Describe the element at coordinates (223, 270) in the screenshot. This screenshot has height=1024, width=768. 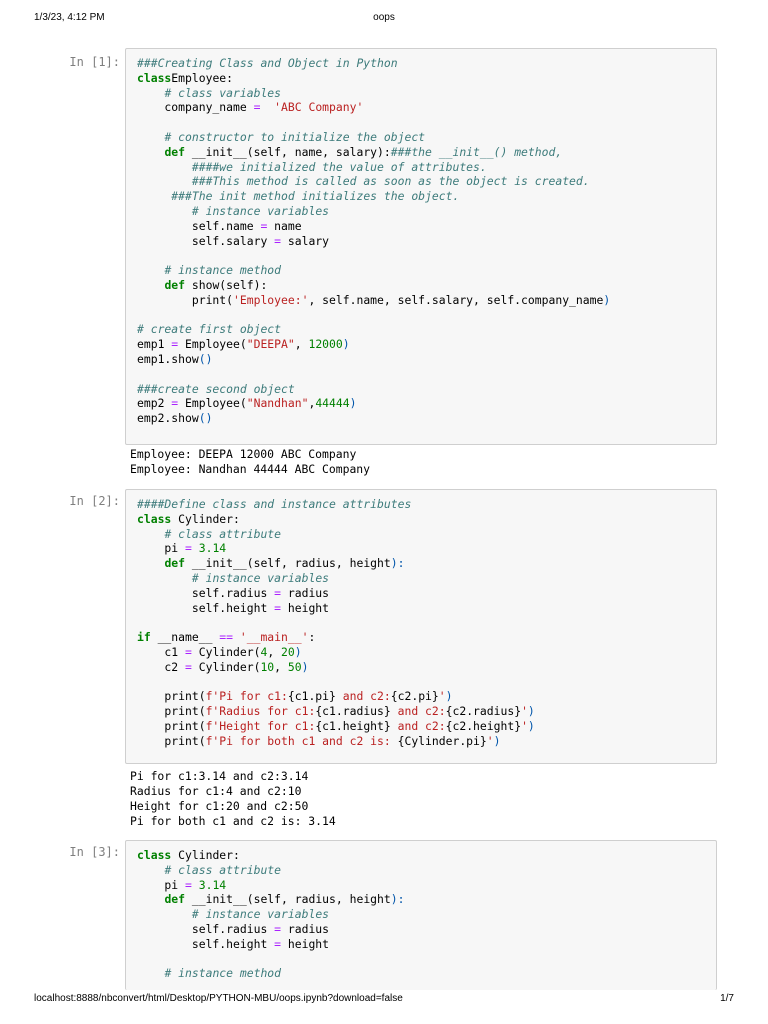
I see `code-token: # instance method` at that location.